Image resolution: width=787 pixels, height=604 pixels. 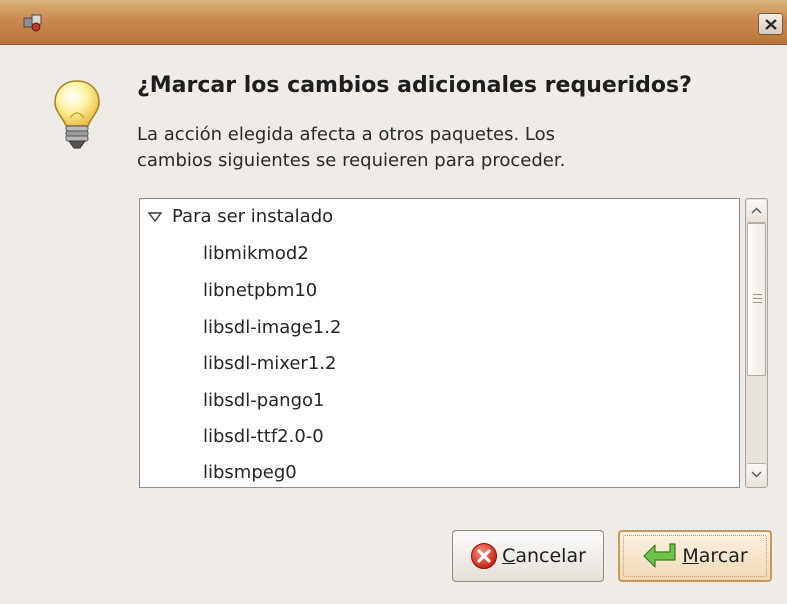 What do you see at coordinates (544, 556) in the screenshot?
I see `cancel-button-label: Cancelar` at bounding box center [544, 556].